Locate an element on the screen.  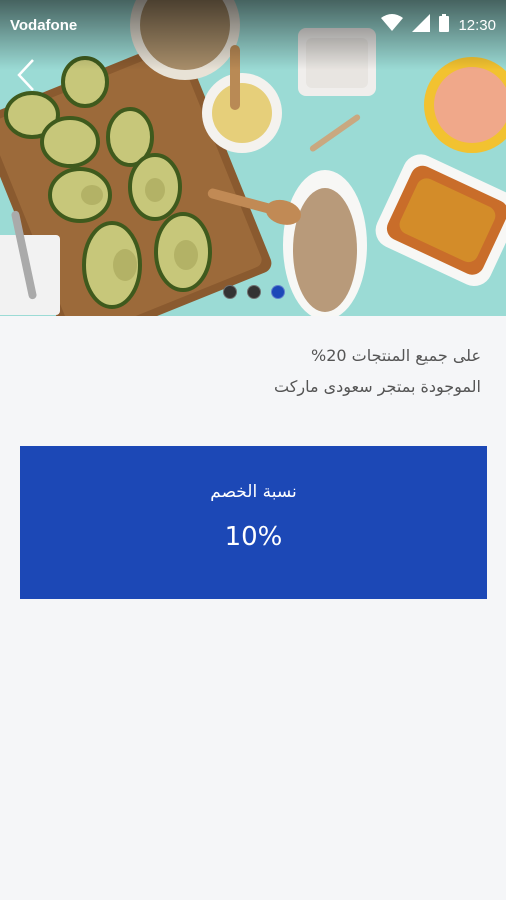
carousel-dot-active is located at coordinates (278, 292).